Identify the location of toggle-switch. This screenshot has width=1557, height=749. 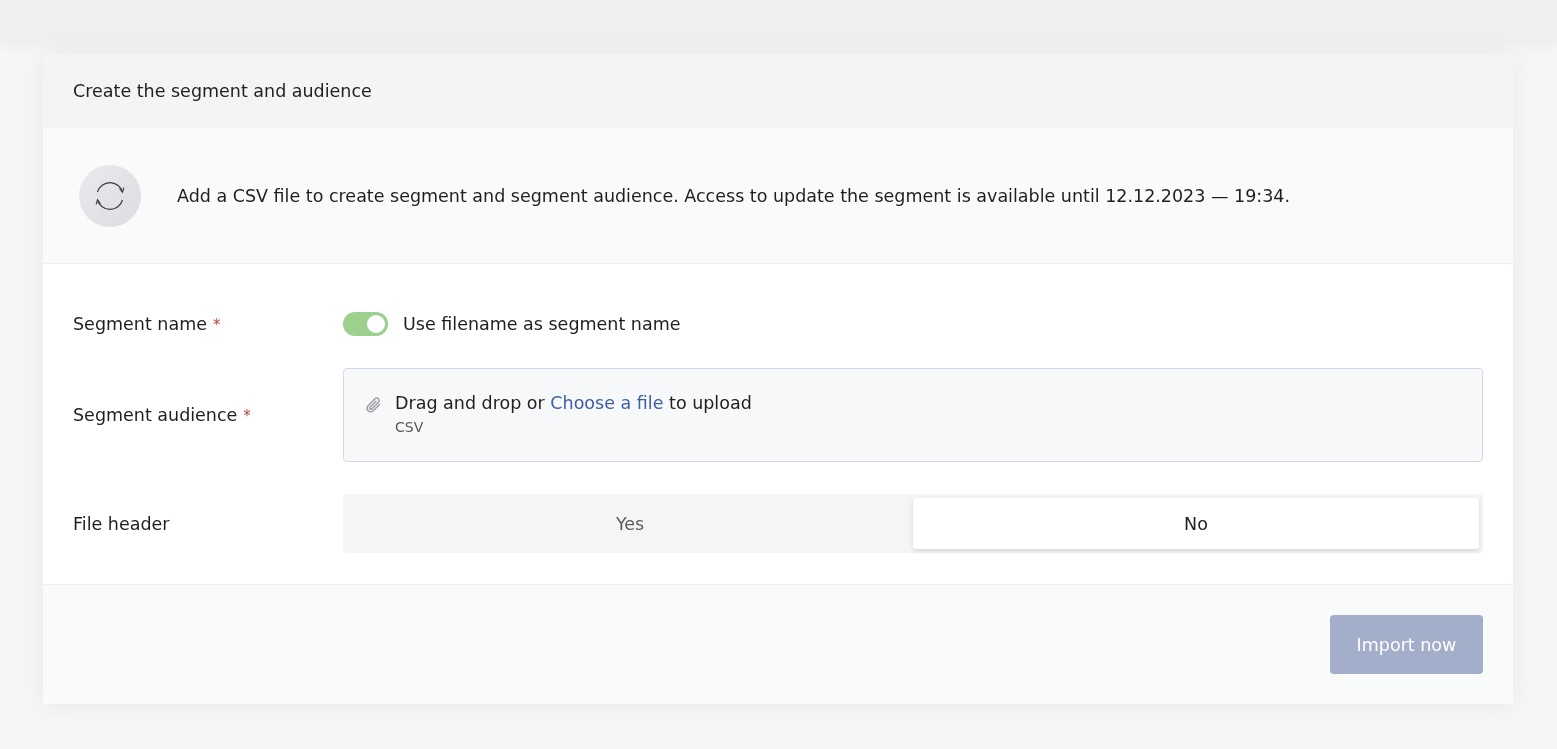
(365, 324).